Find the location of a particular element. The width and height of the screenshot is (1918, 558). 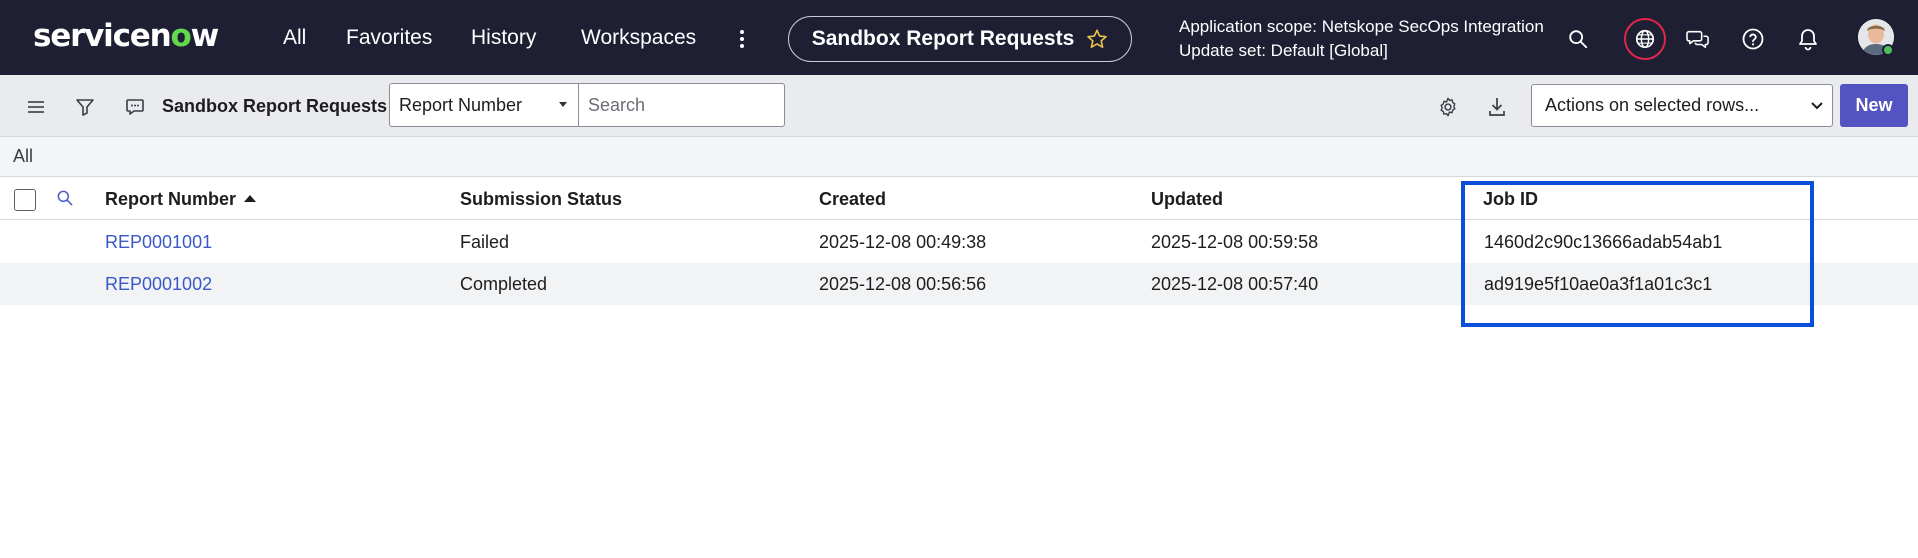

breadcrumb: All is located at coordinates (23, 156).